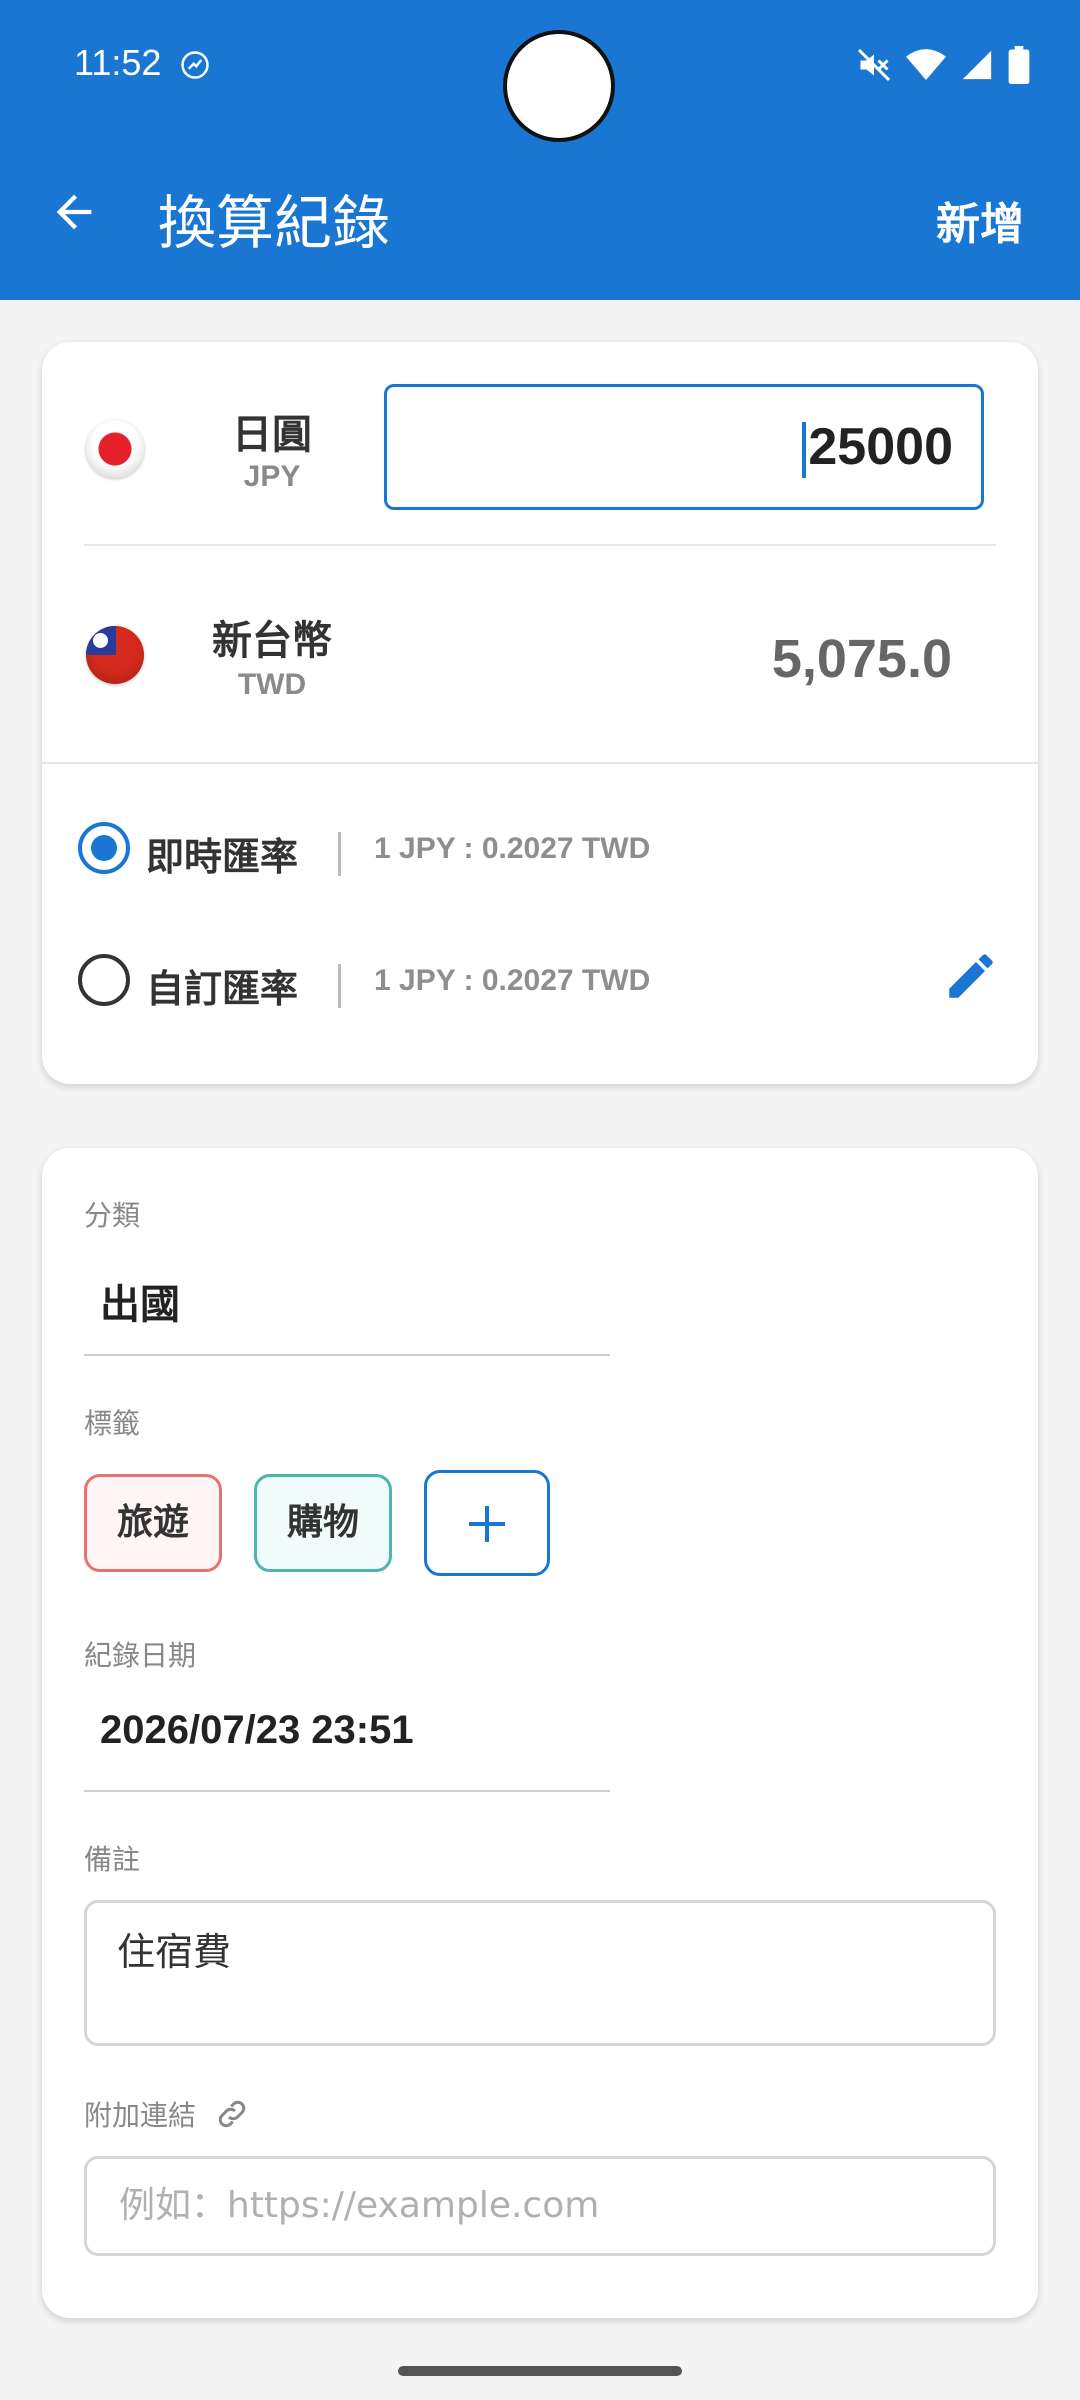  I want to click on tag-chip-travel: 旅遊, so click(153, 1523).